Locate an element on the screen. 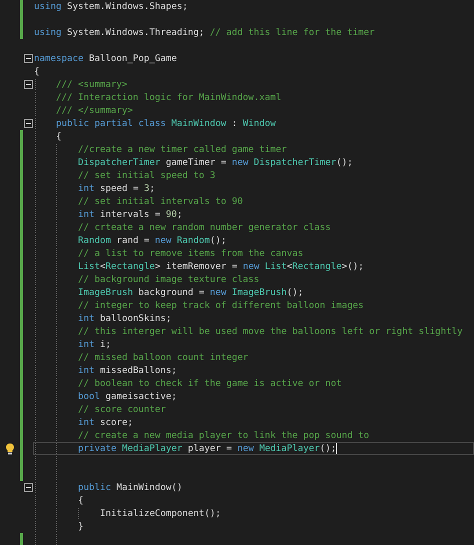 Image resolution: width=474 pixels, height=545 pixels. code-line: int balloonSkins; is located at coordinates (125, 319).